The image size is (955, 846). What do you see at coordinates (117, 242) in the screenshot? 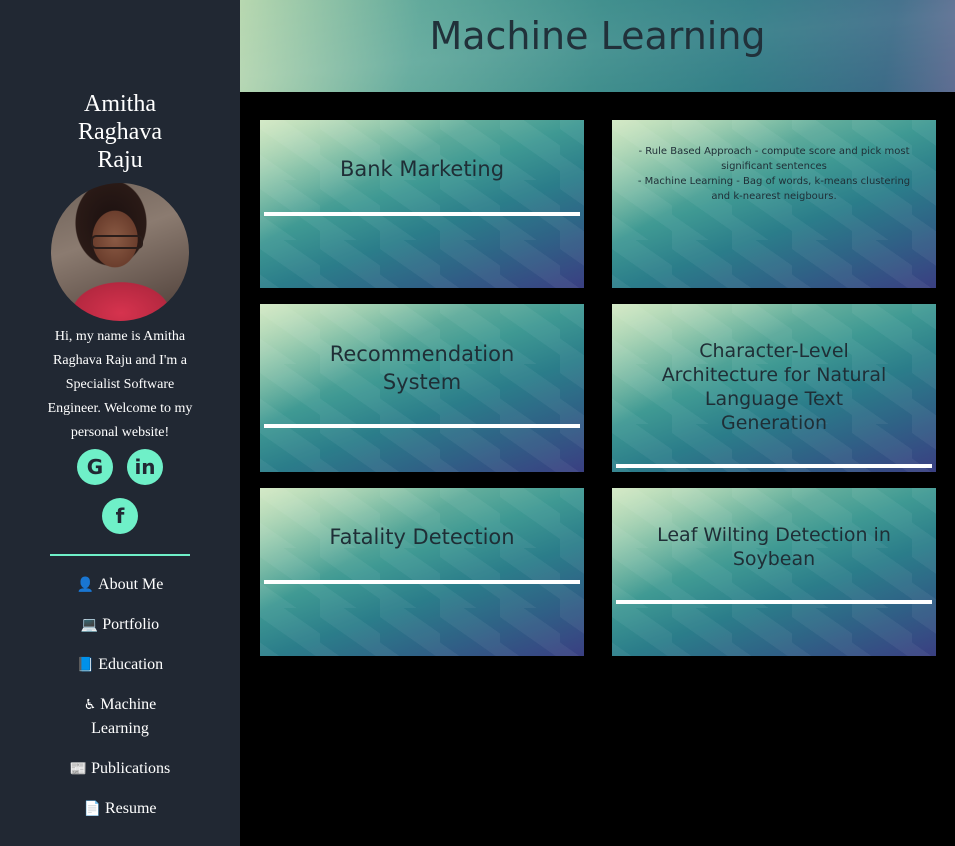
I see `avatar-glasses` at bounding box center [117, 242].